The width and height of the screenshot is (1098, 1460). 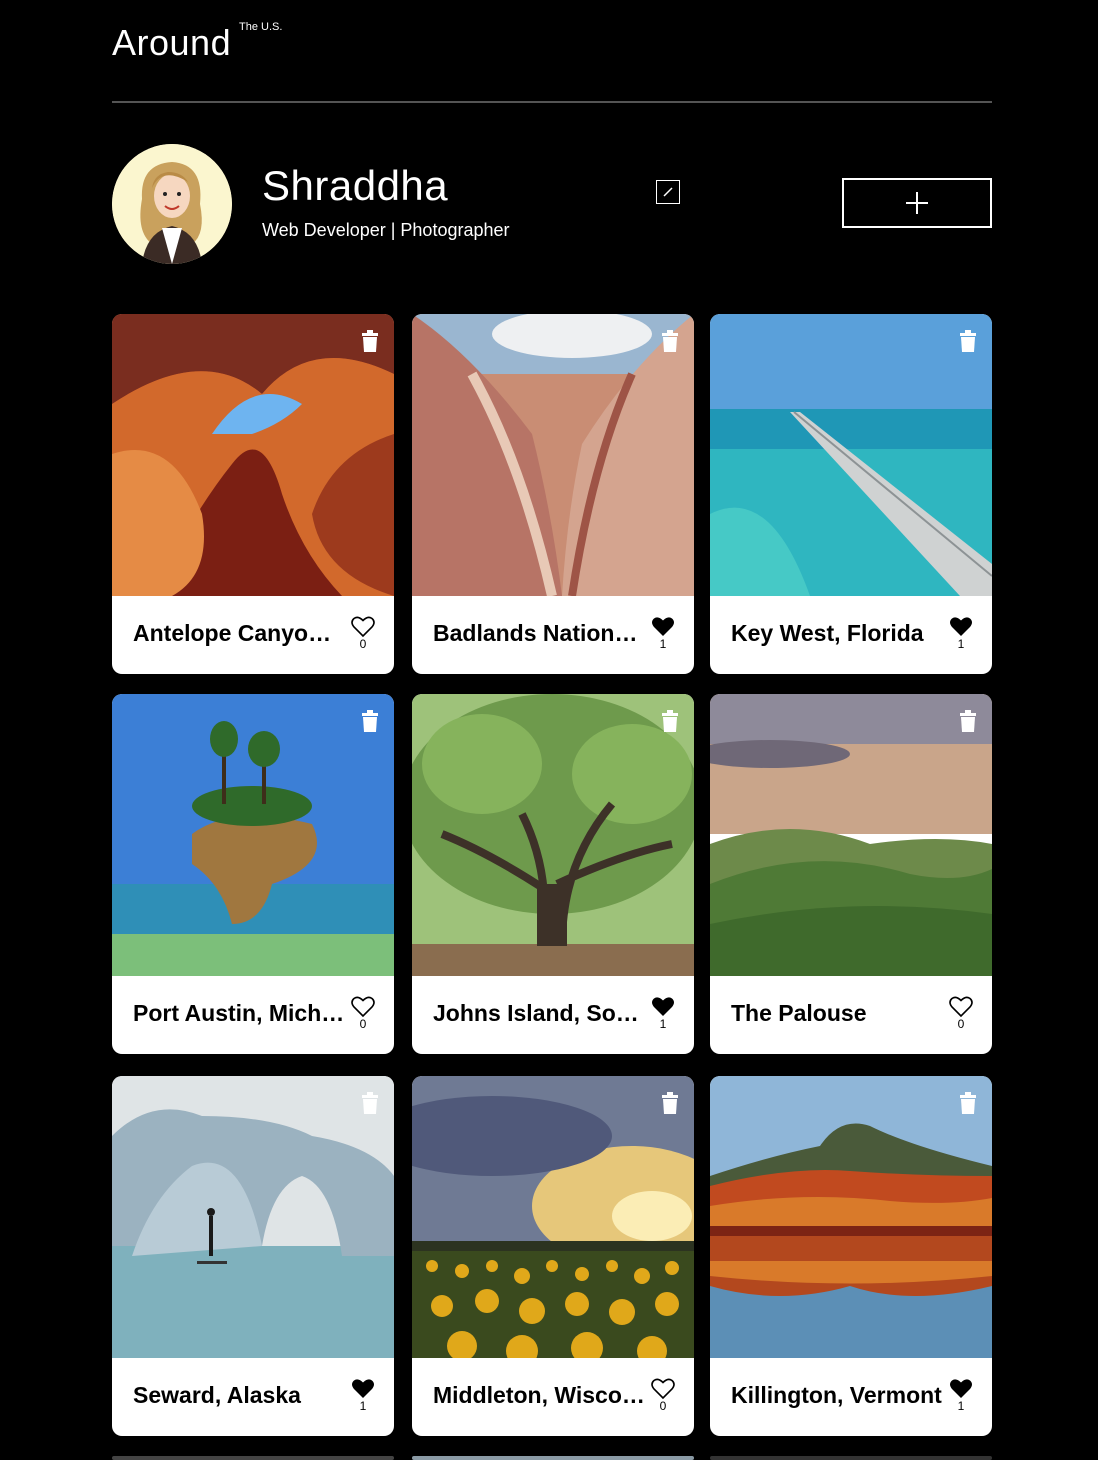 I want to click on place-card: Badlands National Park 1, so click(x=553, y=494).